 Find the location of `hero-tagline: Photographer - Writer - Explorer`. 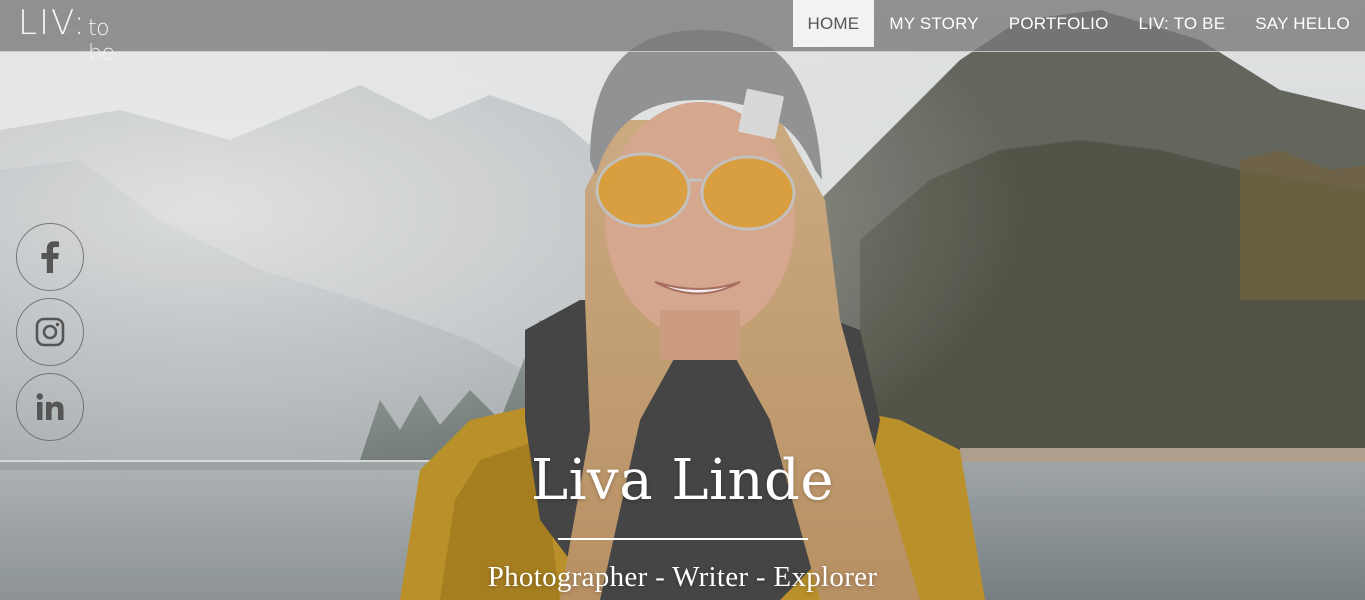

hero-tagline: Photographer - Writer - Explorer is located at coordinates (682, 577).